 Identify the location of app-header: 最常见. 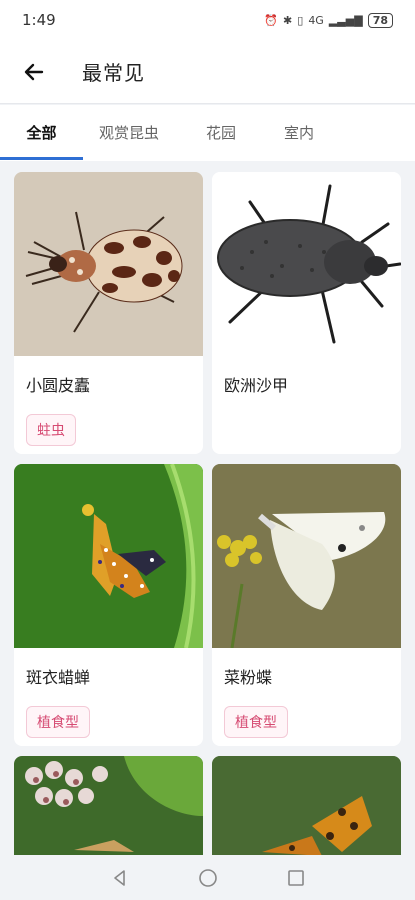
(207, 72).